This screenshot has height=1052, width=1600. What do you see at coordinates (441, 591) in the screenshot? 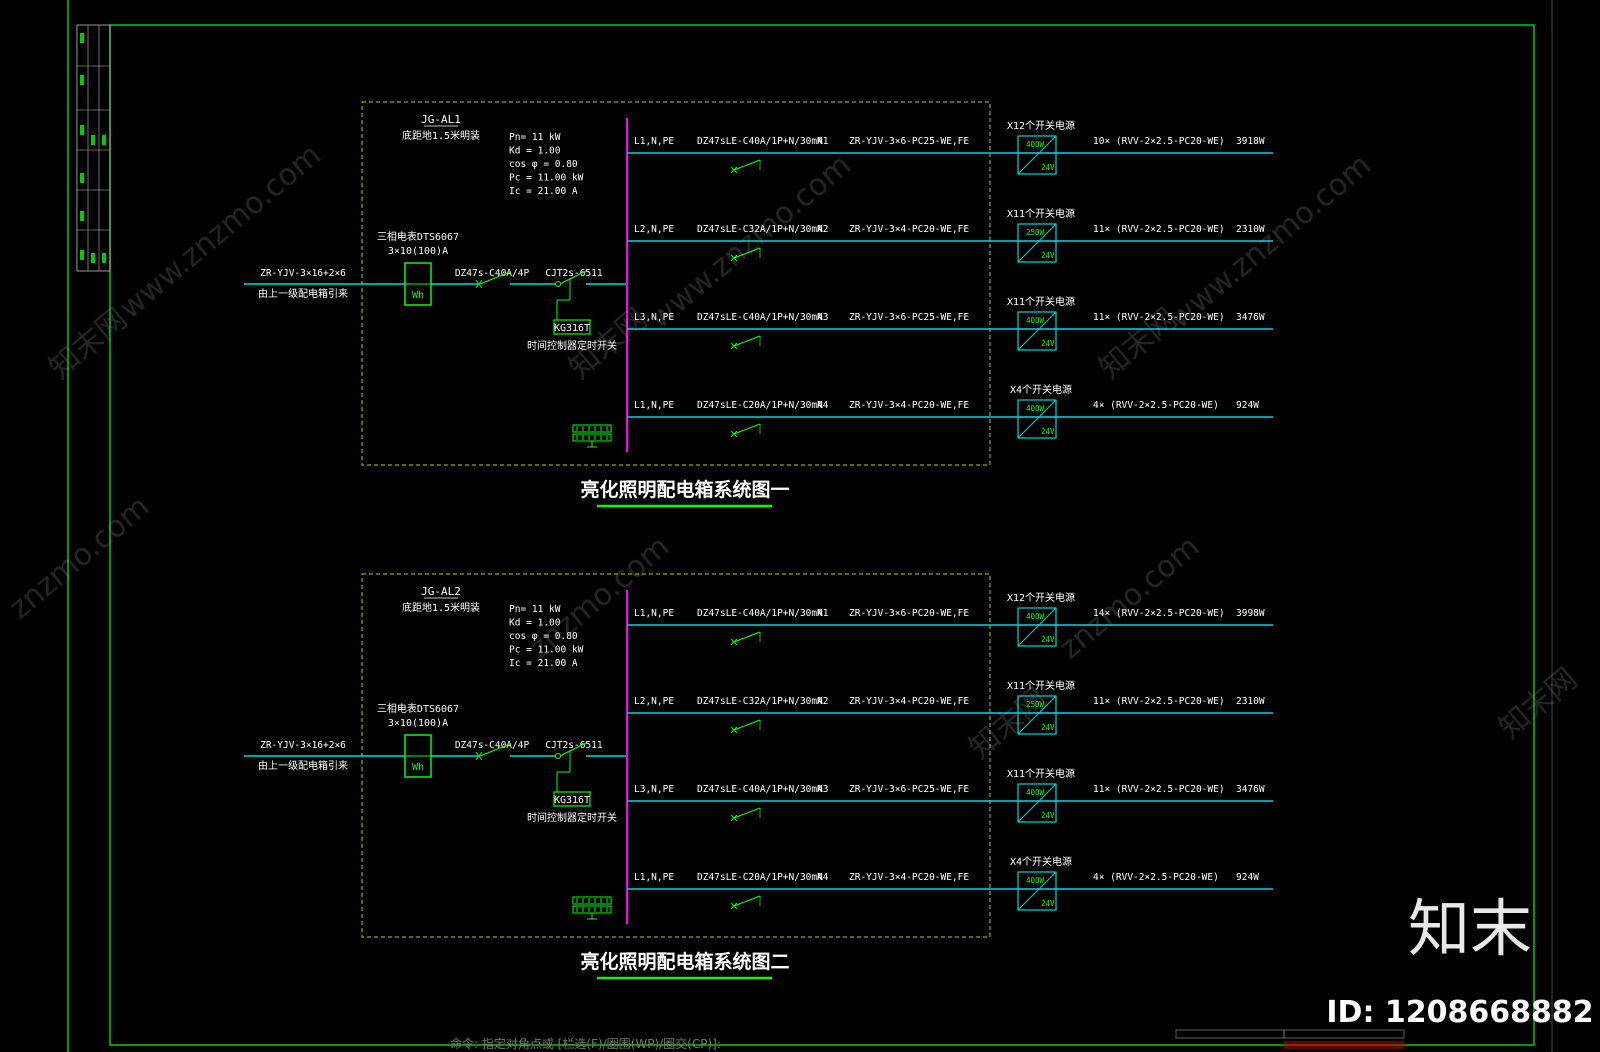
I see `box-id: JG-AL2` at bounding box center [441, 591].